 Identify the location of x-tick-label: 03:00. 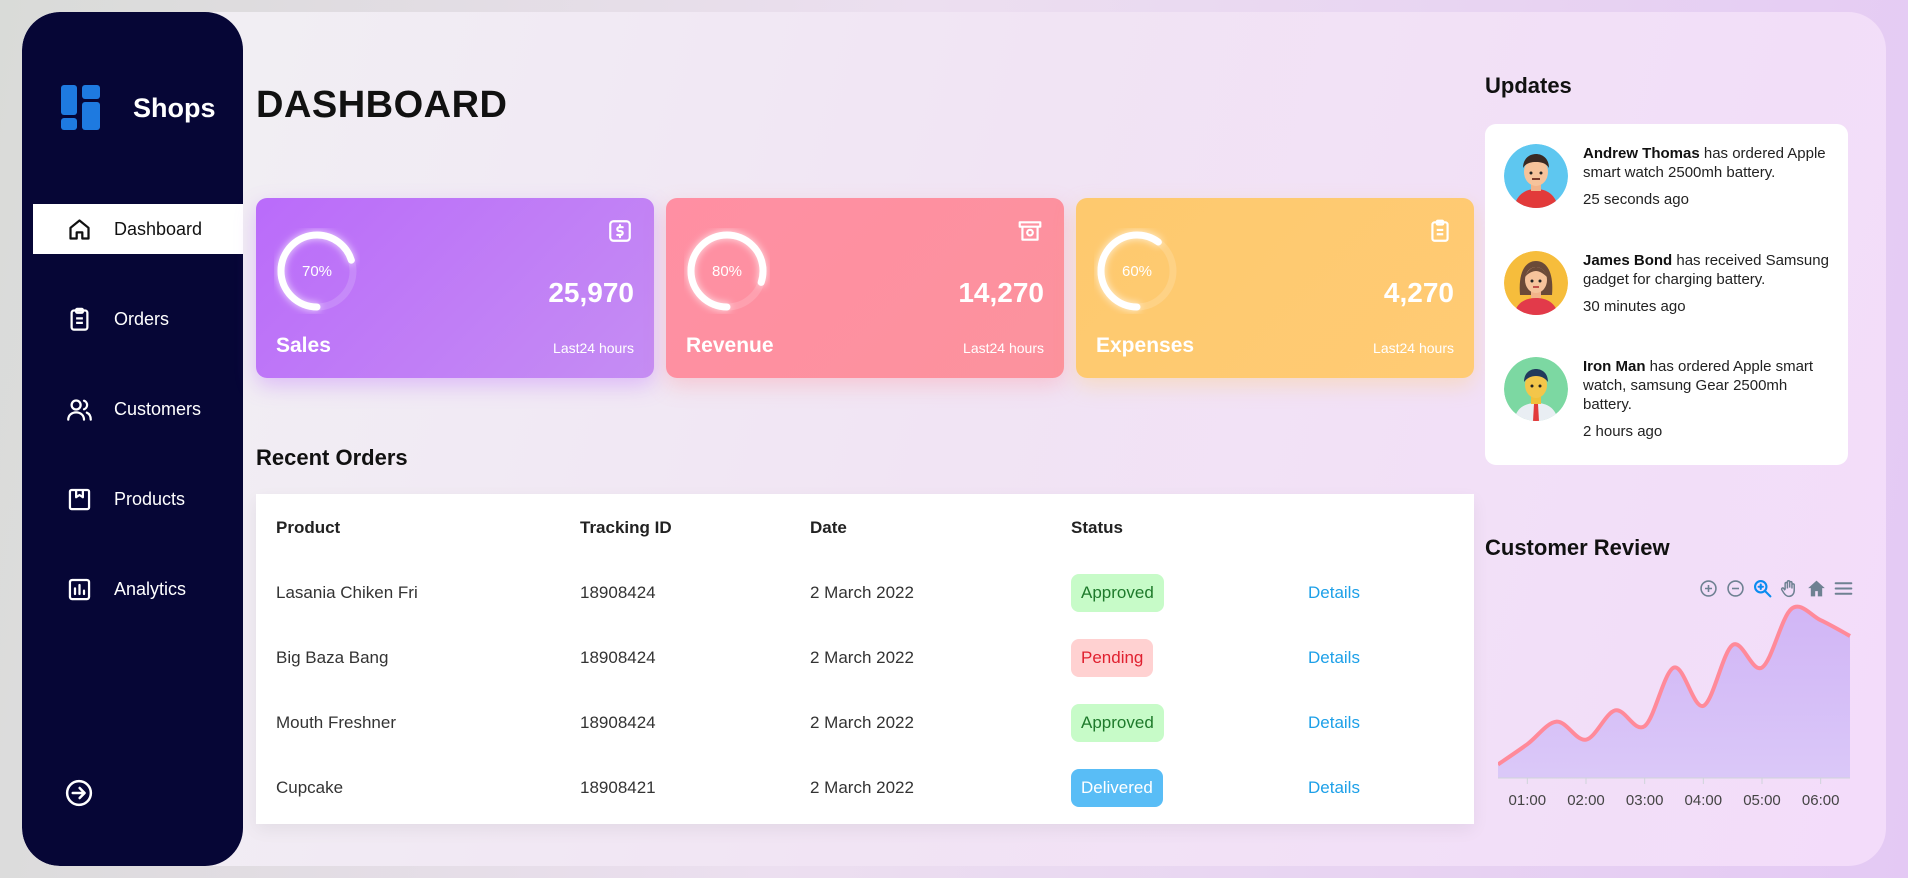
(1645, 800).